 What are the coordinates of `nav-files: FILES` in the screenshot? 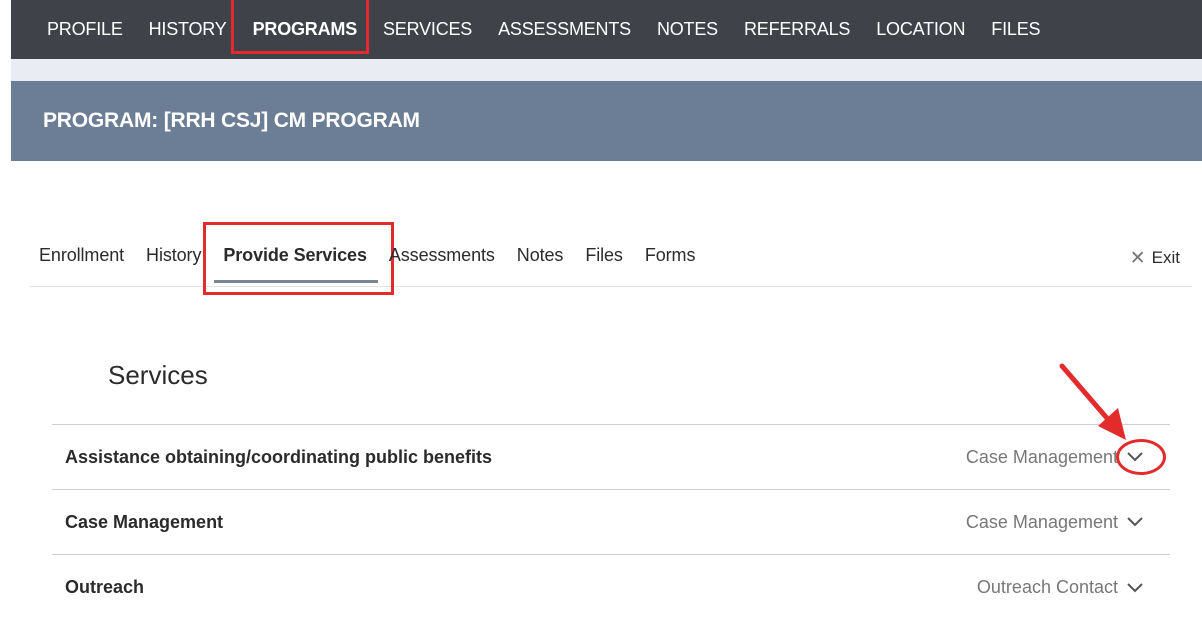 It's located at (1015, 29).